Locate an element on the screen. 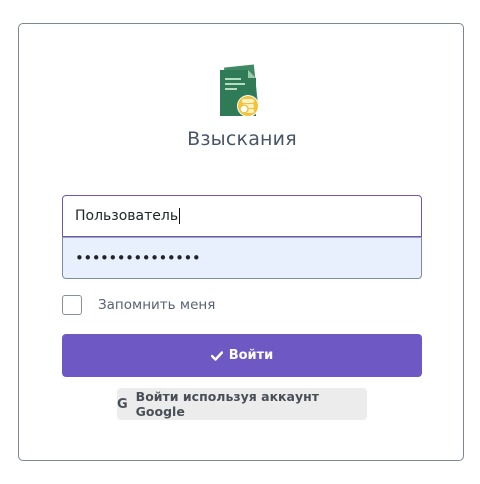  app-logo-icon is located at coordinates (239, 90).